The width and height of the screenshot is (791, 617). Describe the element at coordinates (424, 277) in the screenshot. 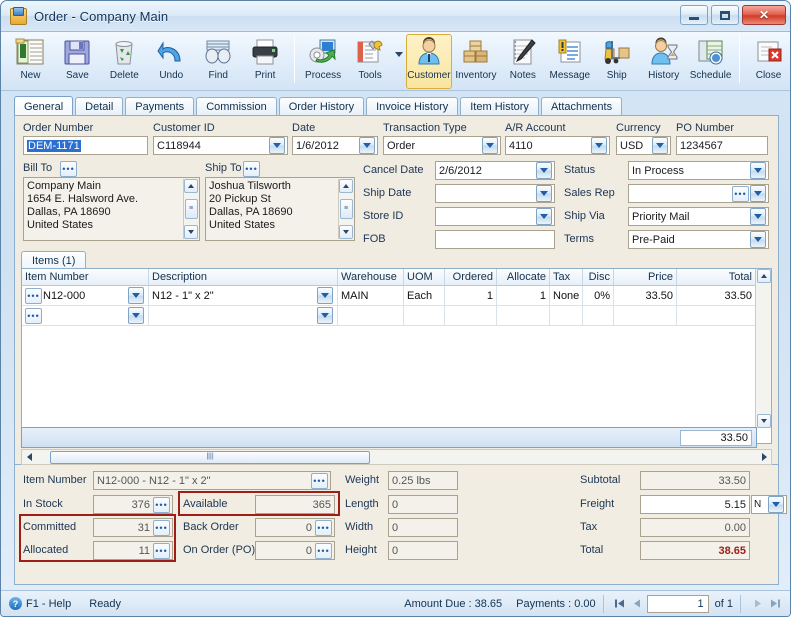

I see `column-header-uom: UOM` at that location.